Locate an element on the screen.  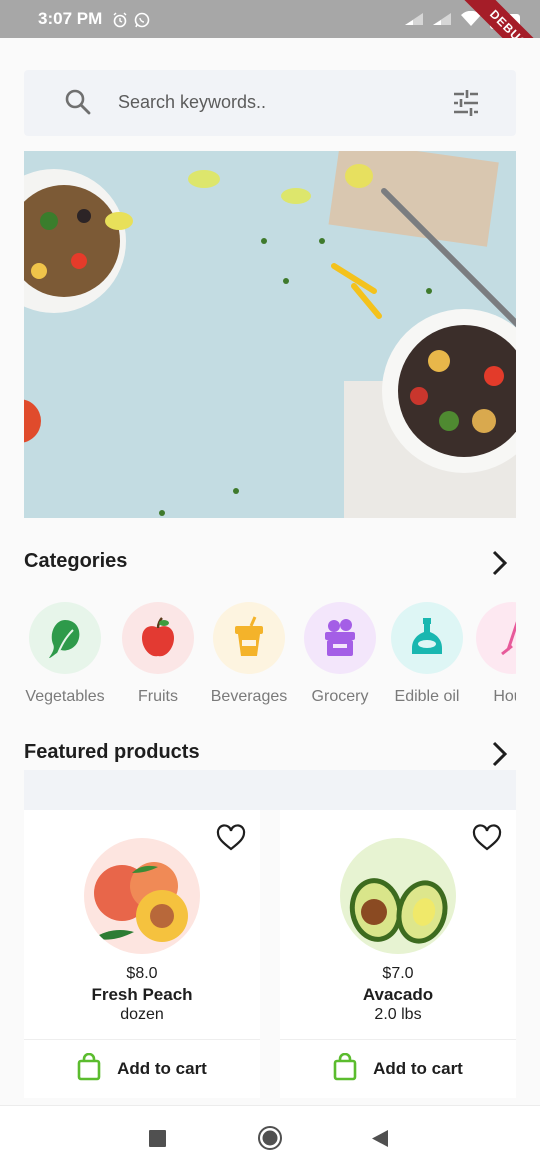
category-label: Fruits is located at coordinates (158, 696).